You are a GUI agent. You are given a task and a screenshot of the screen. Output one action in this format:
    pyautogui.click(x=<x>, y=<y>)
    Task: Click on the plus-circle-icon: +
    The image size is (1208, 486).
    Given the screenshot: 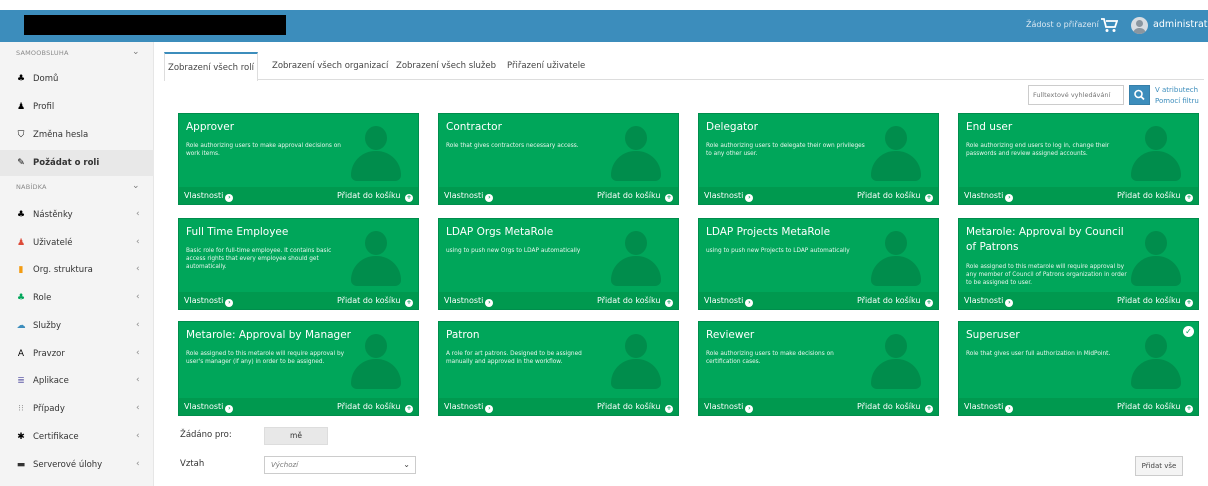 What is the action you would take?
    pyautogui.click(x=409, y=303)
    